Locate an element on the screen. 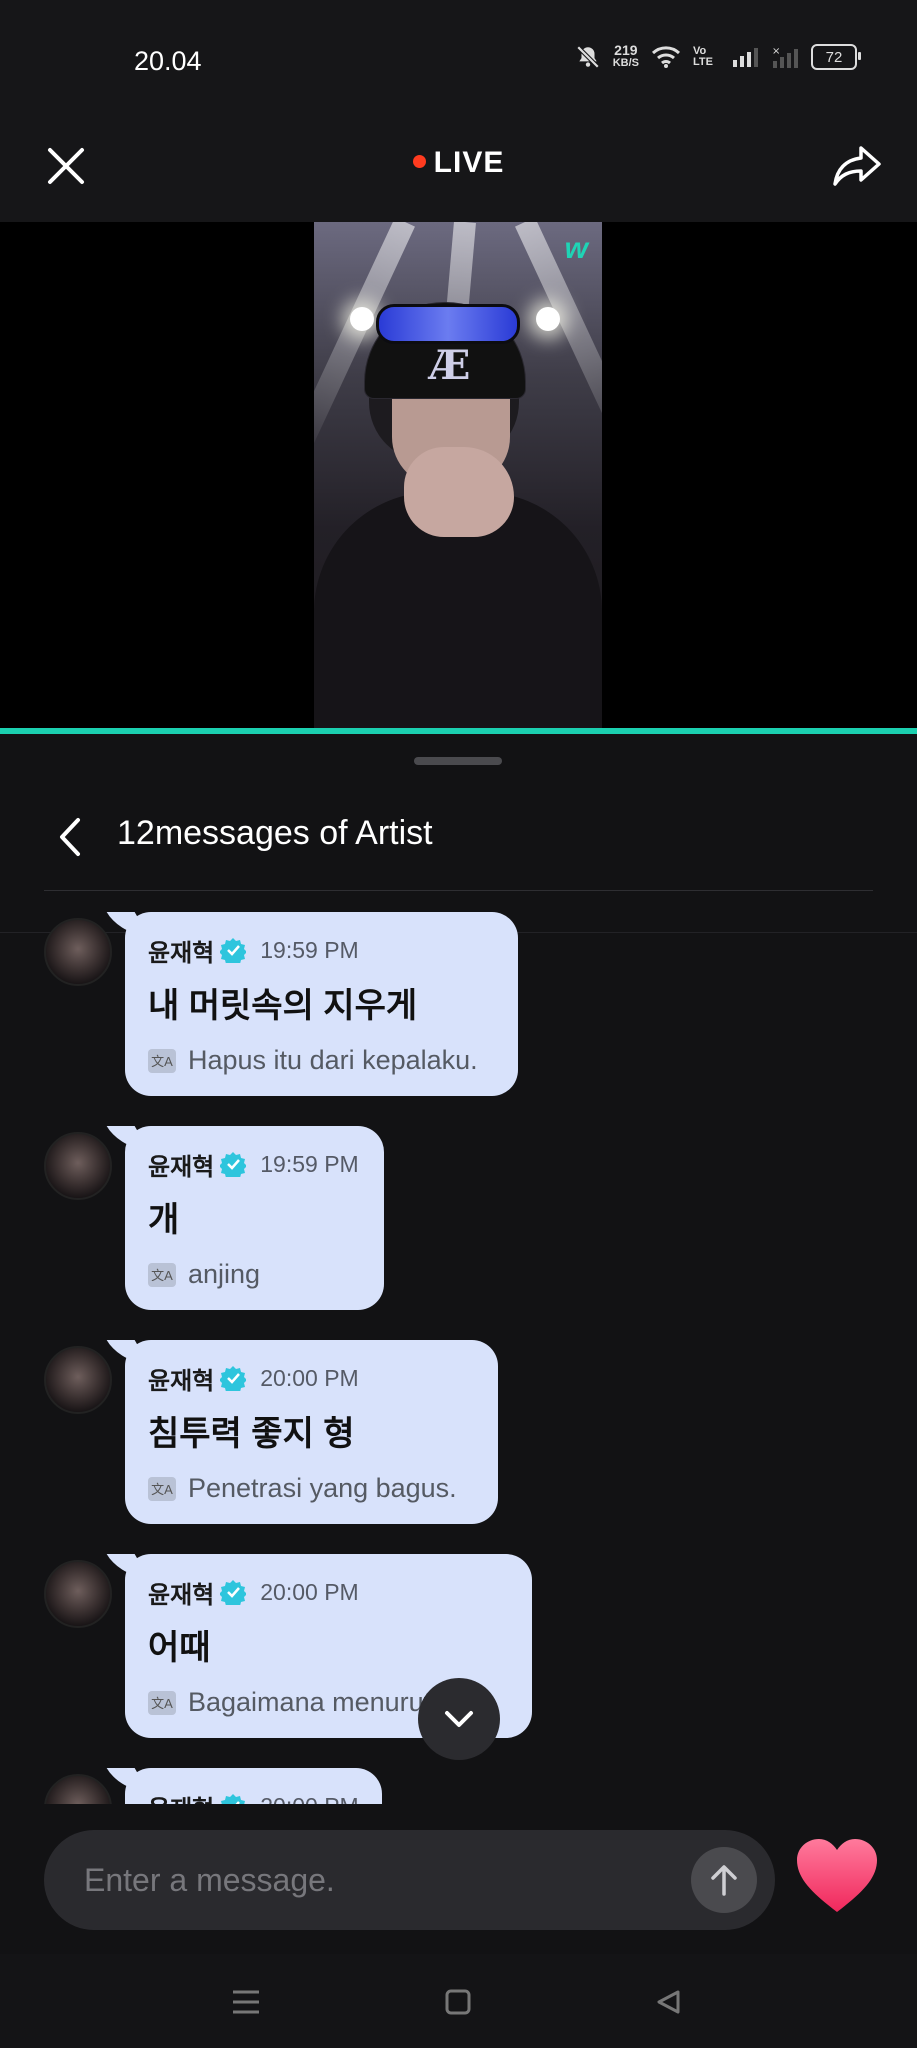  message-input is located at coordinates (384, 1880).